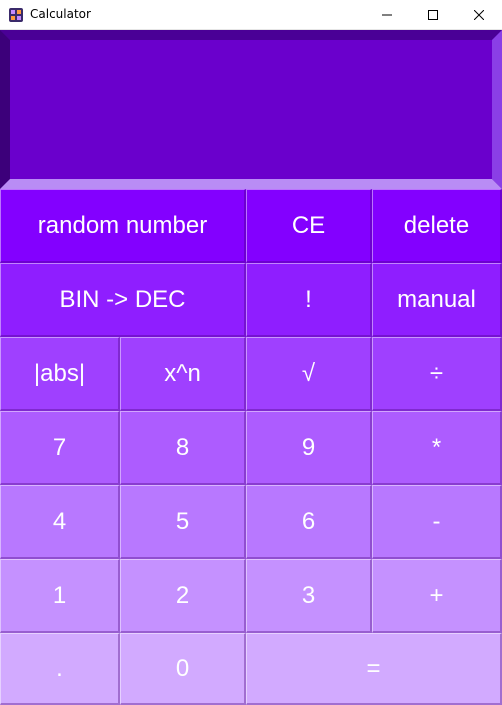 The width and height of the screenshot is (502, 705). I want to click on bin-to-dec-button: BIN -> DEC, so click(123, 300).